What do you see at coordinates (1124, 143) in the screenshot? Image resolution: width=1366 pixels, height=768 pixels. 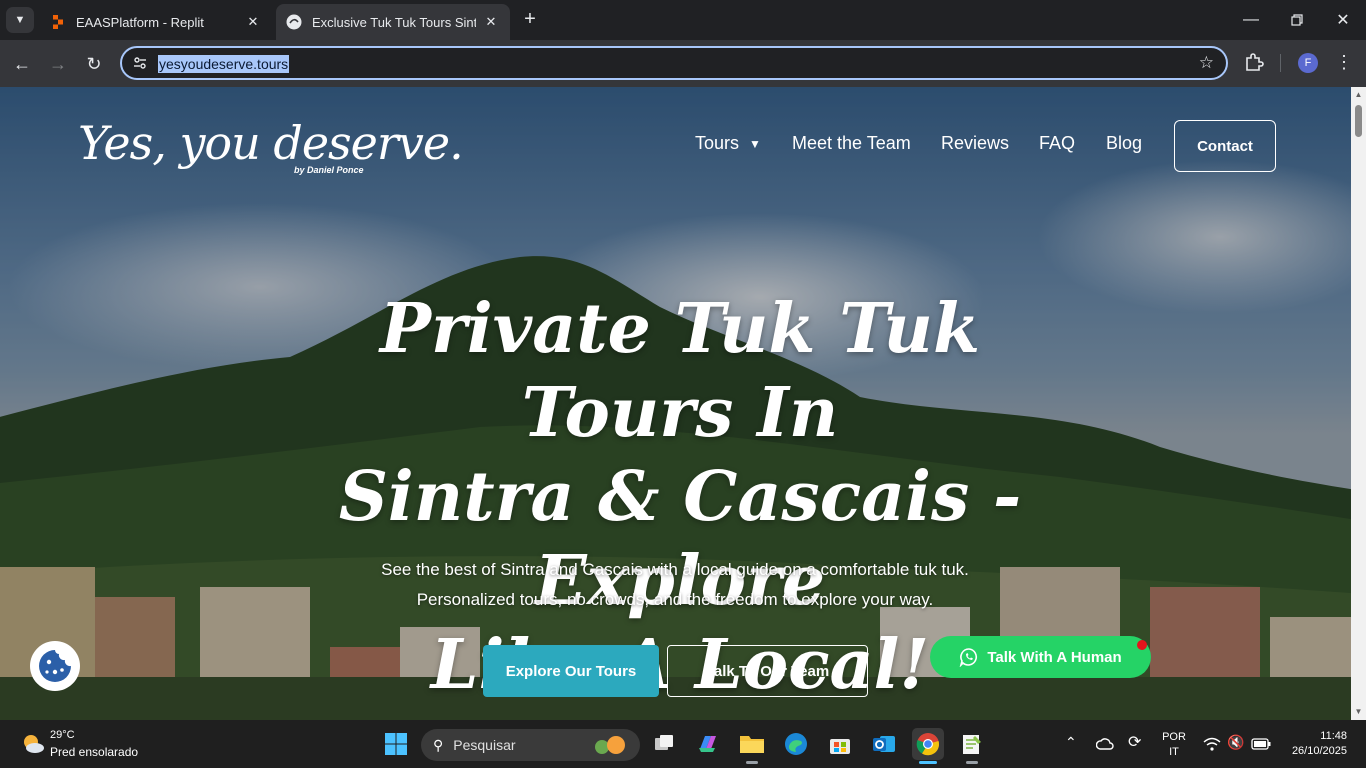 I see `nav-blog: Blog` at bounding box center [1124, 143].